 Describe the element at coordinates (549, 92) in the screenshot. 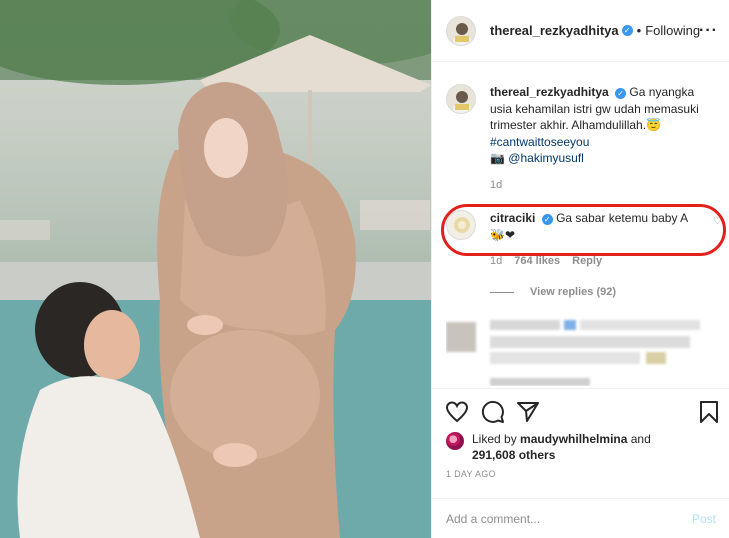

I see `caption-username: thereal_rezkyadhitya` at that location.